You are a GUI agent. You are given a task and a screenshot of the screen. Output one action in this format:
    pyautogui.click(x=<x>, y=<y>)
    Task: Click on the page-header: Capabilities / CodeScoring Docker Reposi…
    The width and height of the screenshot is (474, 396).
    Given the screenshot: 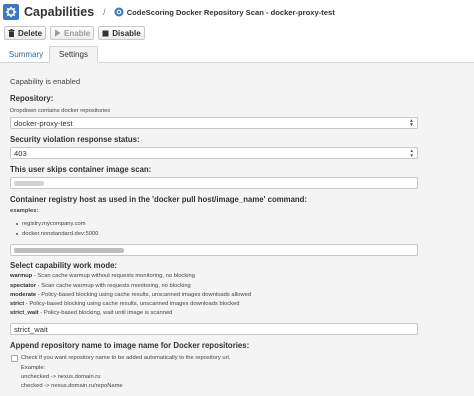 What is the action you would take?
    pyautogui.click(x=237, y=12)
    